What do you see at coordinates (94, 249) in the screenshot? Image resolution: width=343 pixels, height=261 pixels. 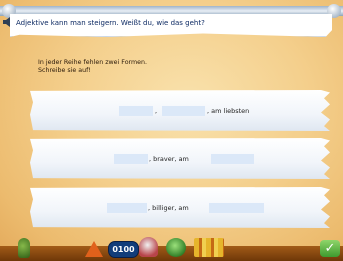 I see `traffic-cone-icon` at bounding box center [94, 249].